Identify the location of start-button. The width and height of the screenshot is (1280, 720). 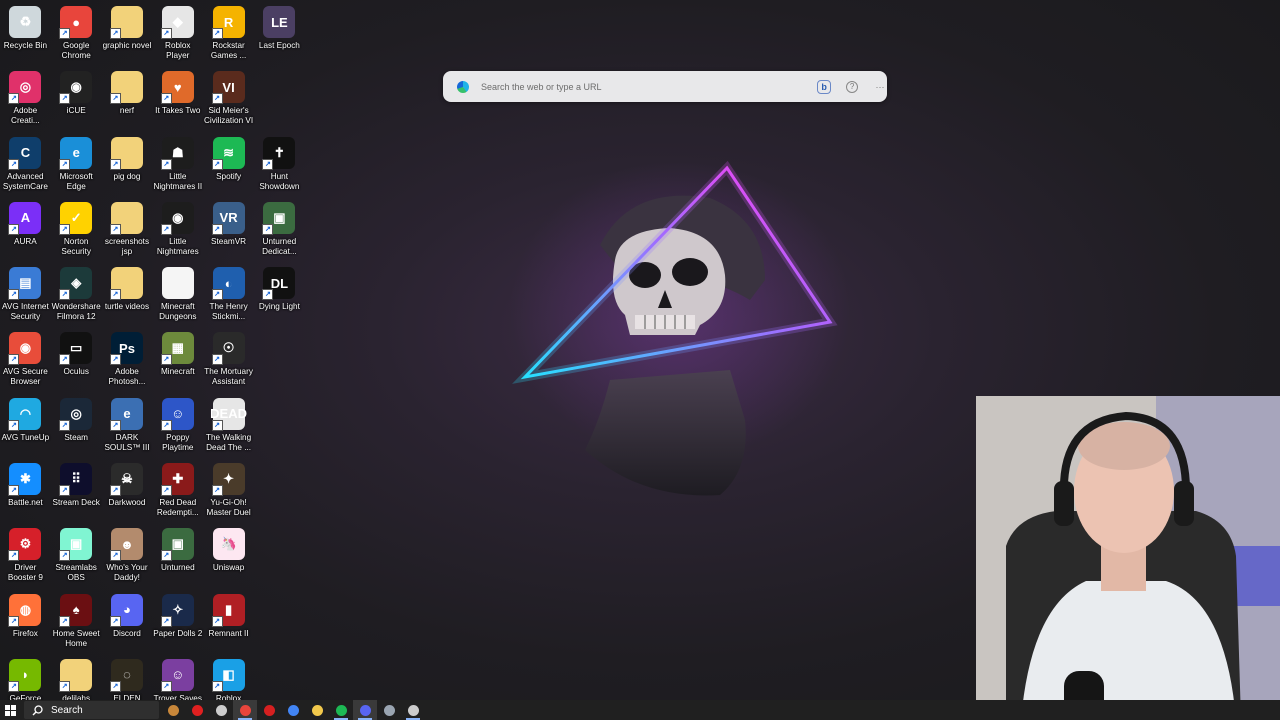
(10, 710).